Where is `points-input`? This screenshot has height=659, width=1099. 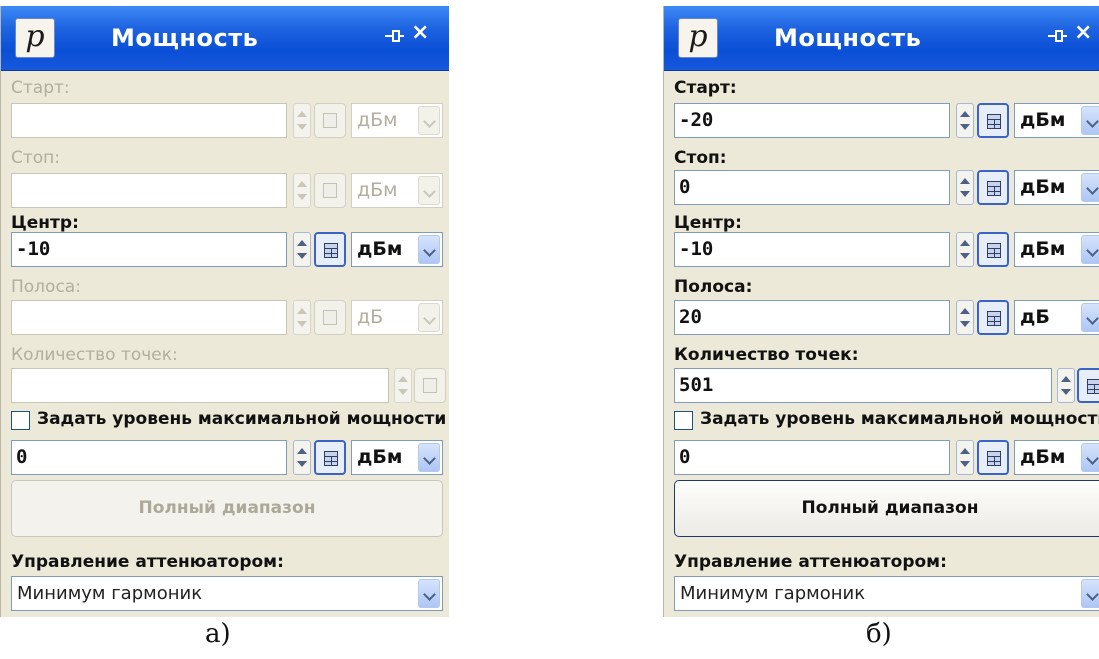
points-input is located at coordinates (200, 385).